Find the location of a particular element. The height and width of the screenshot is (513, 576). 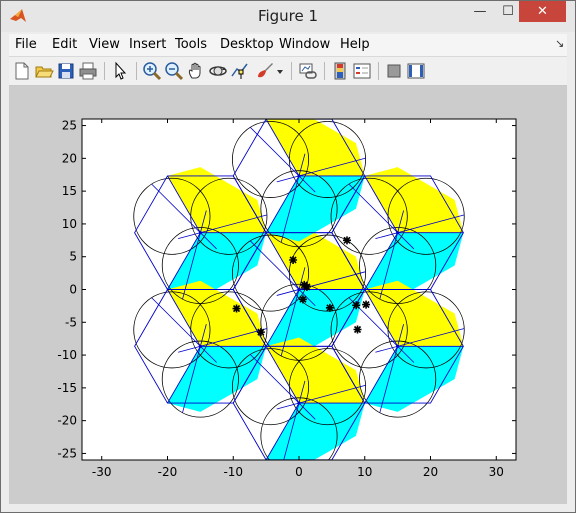

dock-arrow-icon: ↘ is located at coordinates (559, 43).